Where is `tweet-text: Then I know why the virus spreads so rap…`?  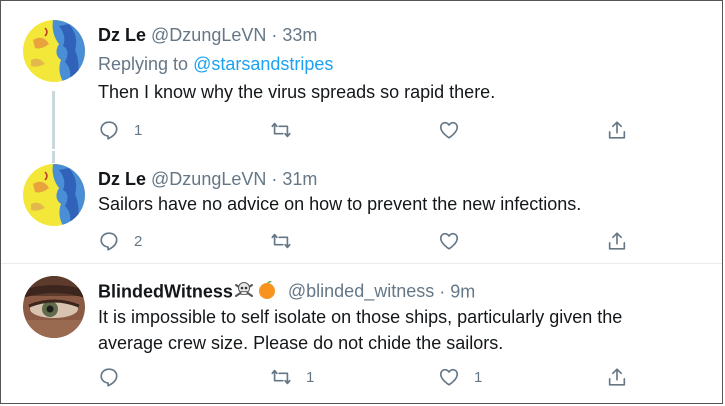 tweet-text: Then I know why the virus spreads so rap… is located at coordinates (297, 92).